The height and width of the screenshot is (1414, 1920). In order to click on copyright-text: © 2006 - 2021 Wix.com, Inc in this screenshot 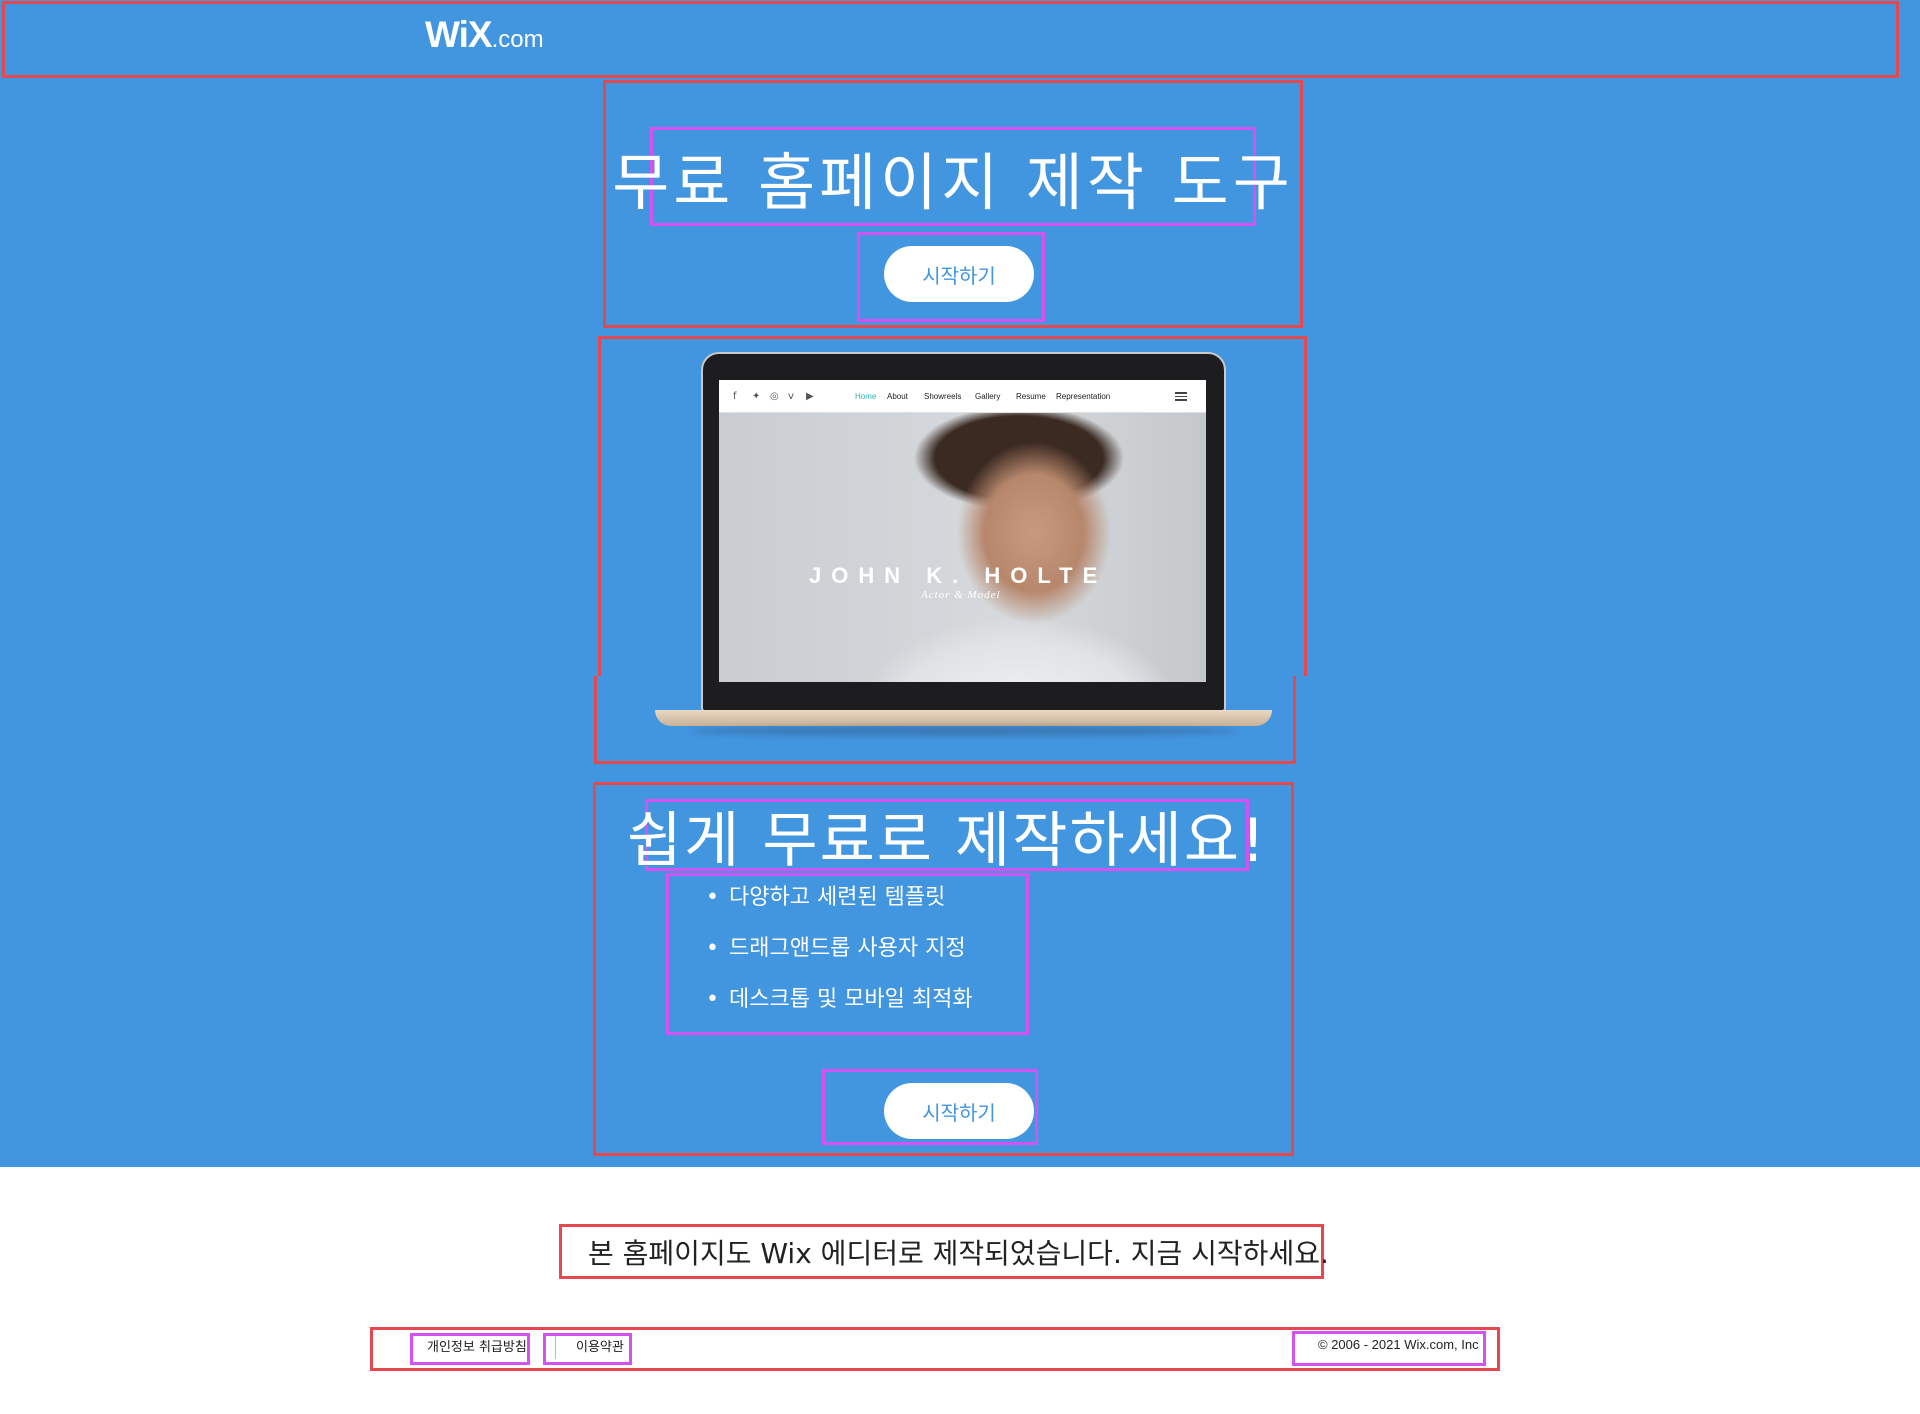, I will do `click(1398, 1344)`.